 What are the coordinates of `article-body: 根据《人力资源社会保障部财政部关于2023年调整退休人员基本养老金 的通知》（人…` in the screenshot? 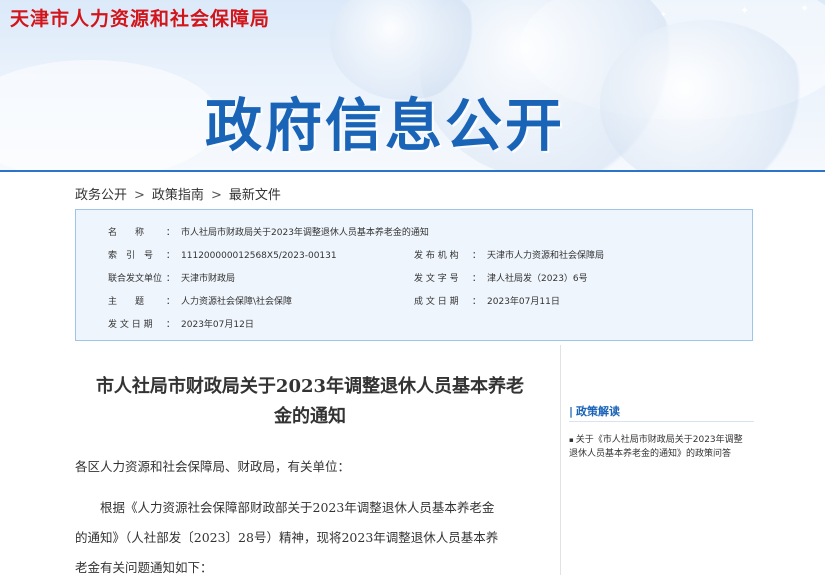 It's located at (310, 538).